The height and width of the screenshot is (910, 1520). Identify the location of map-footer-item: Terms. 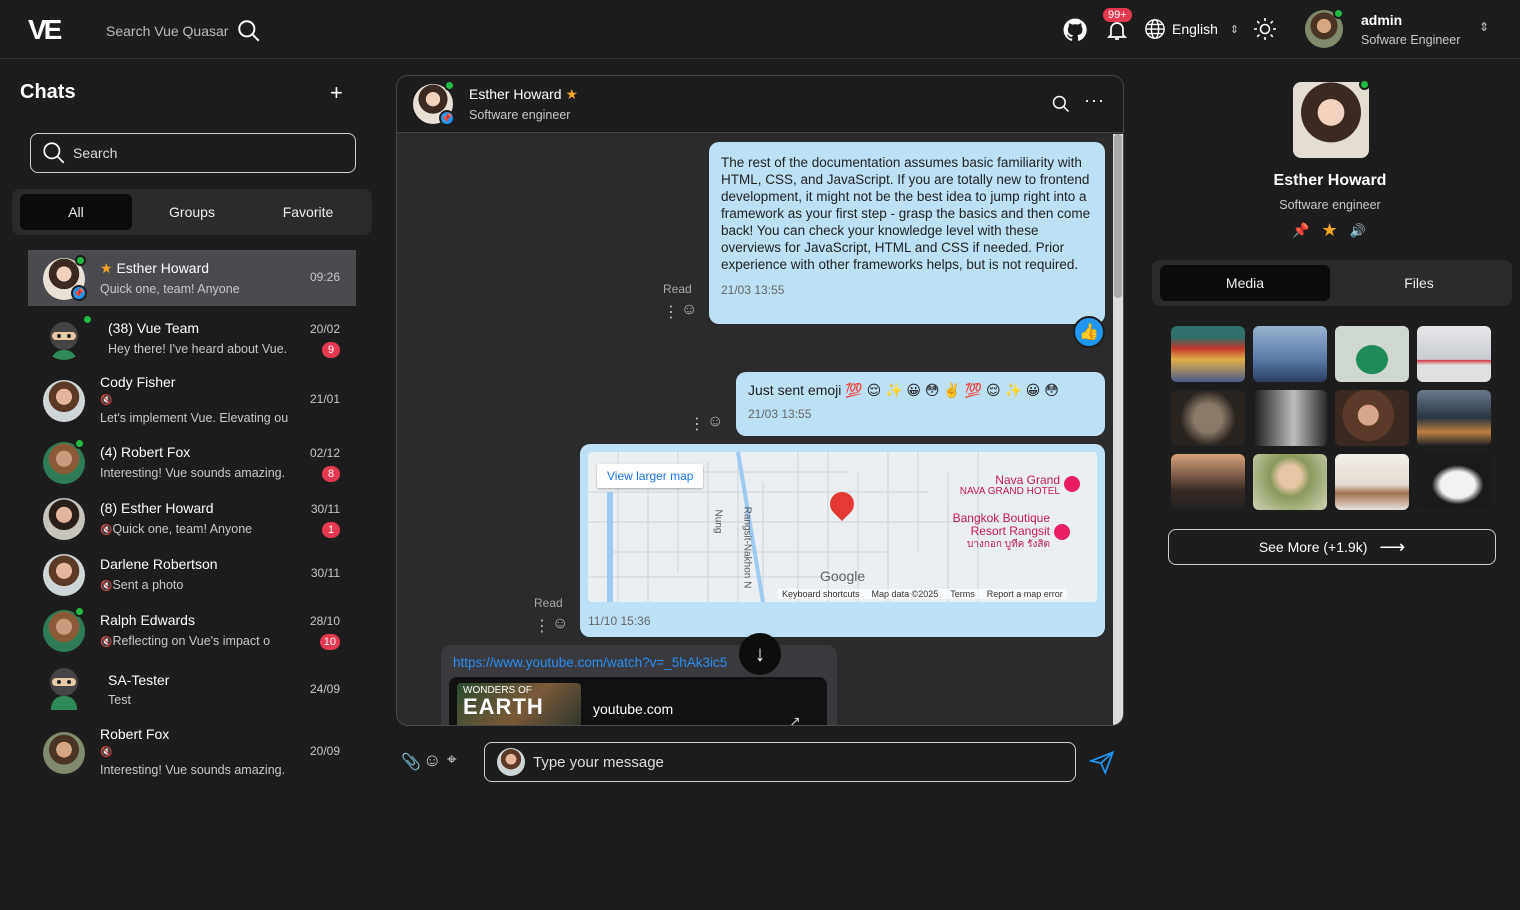
(962, 594).